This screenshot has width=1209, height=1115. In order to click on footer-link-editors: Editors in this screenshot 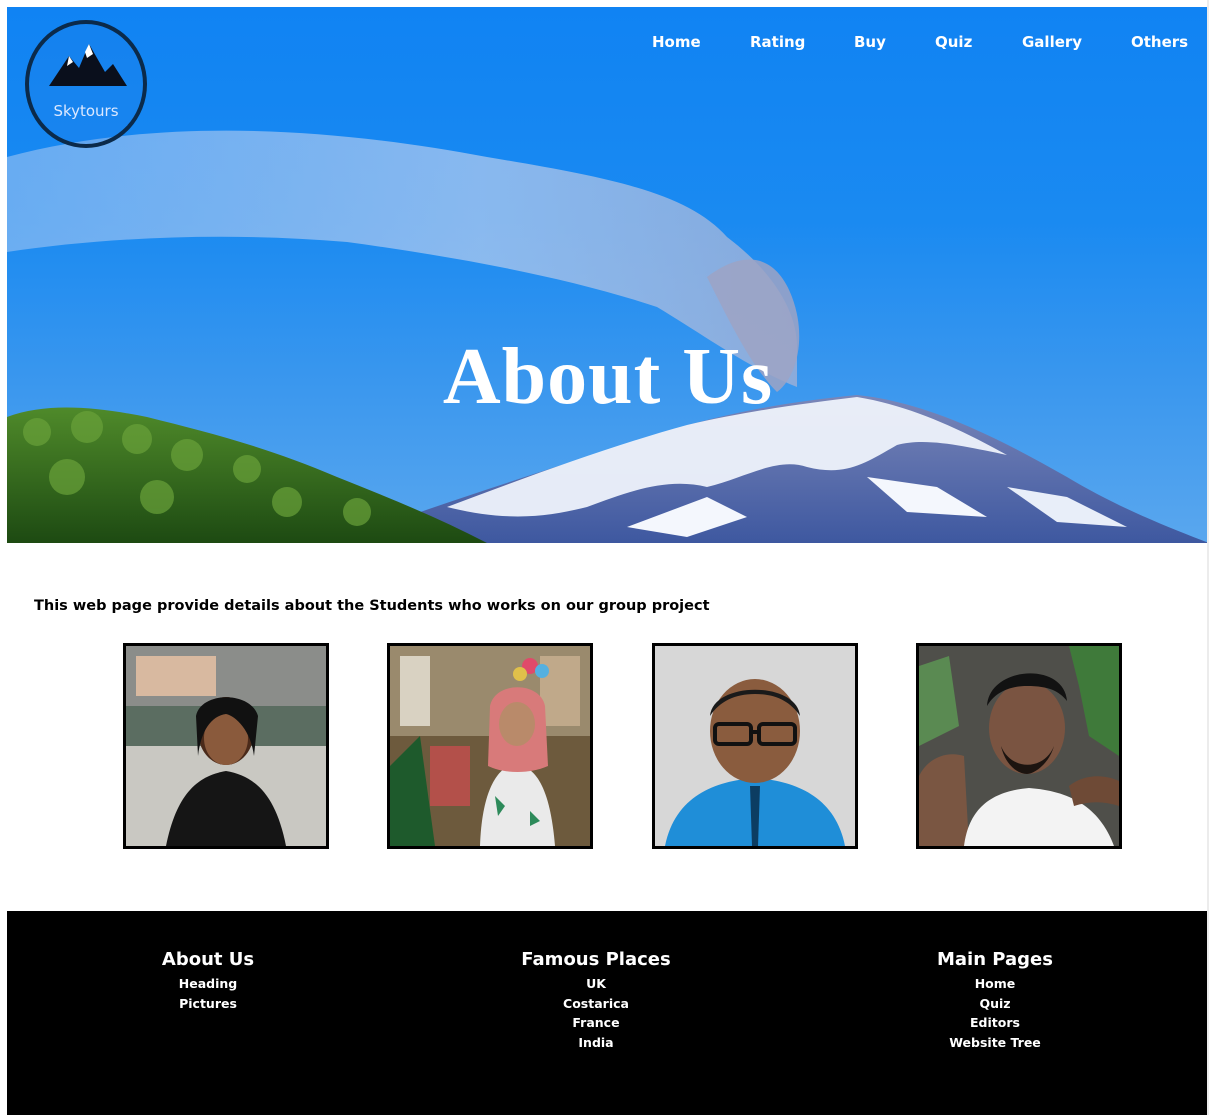, I will do `click(995, 1023)`.